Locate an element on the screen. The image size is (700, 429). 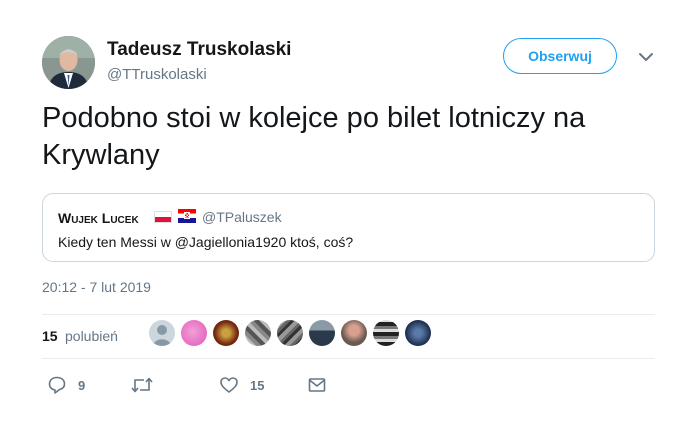
retweet-action is located at coordinates (147, 385).